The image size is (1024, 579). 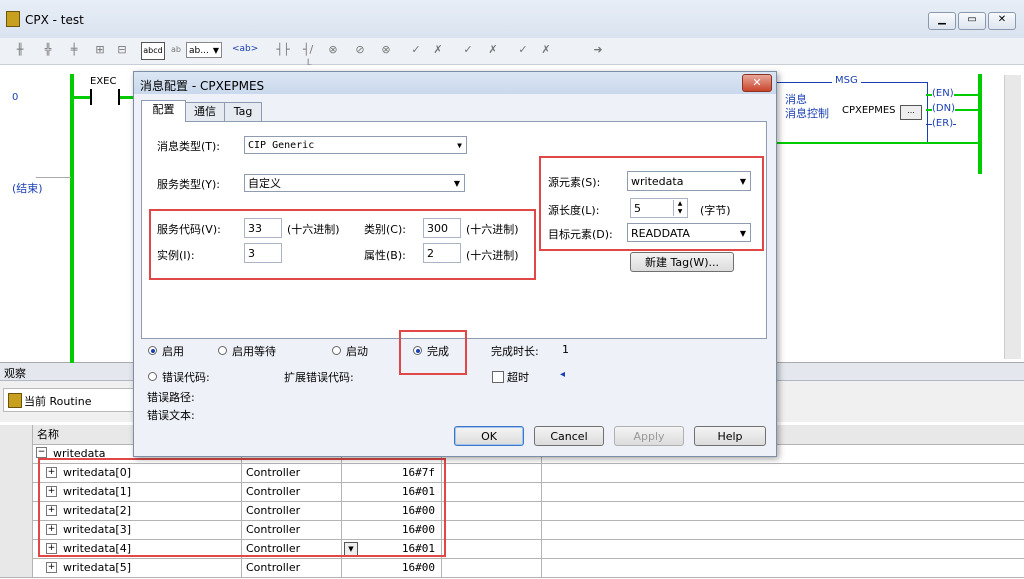 What do you see at coordinates (171, 415) in the screenshot?
I see `error-text-label: 错误文本:` at bounding box center [171, 415].